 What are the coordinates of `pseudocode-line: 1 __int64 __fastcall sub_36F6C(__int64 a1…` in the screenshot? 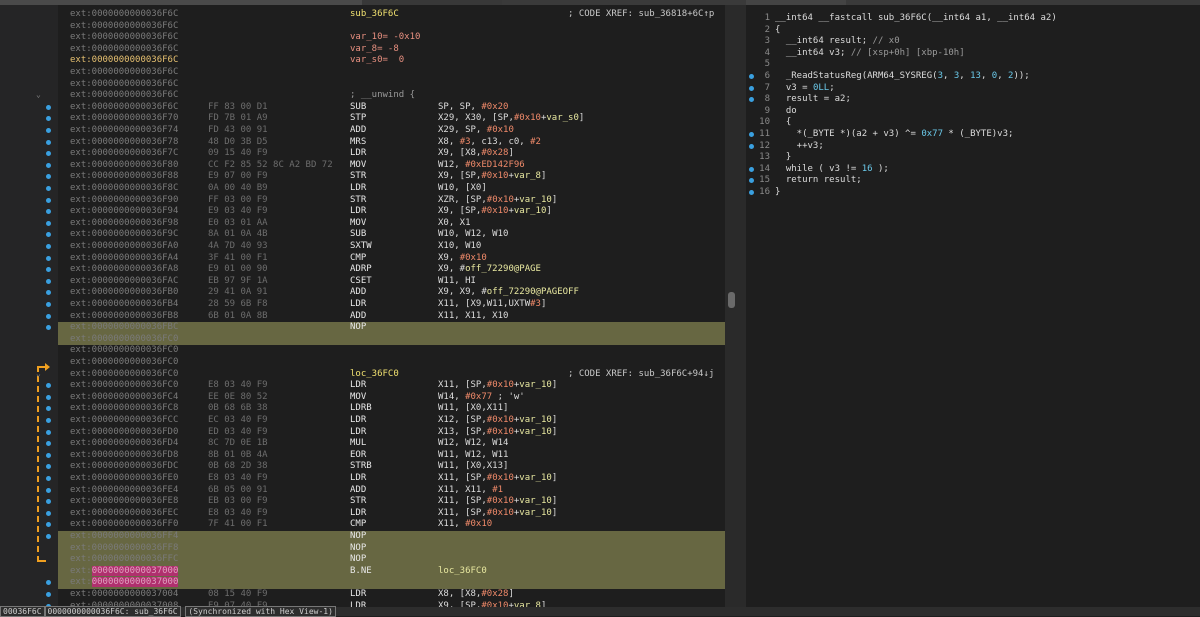 It's located at (973, 19).